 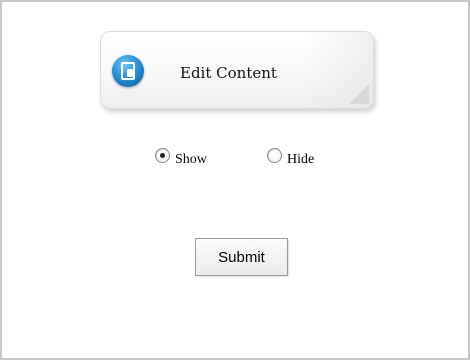 I want to click on edit-content-icon, so click(x=128, y=71).